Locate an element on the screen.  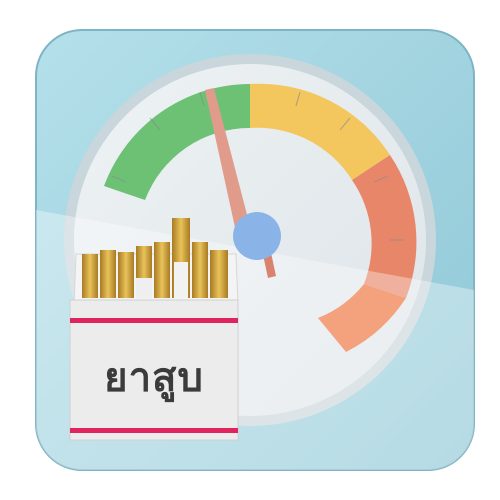
gauge-hub is located at coordinates (257, 236).